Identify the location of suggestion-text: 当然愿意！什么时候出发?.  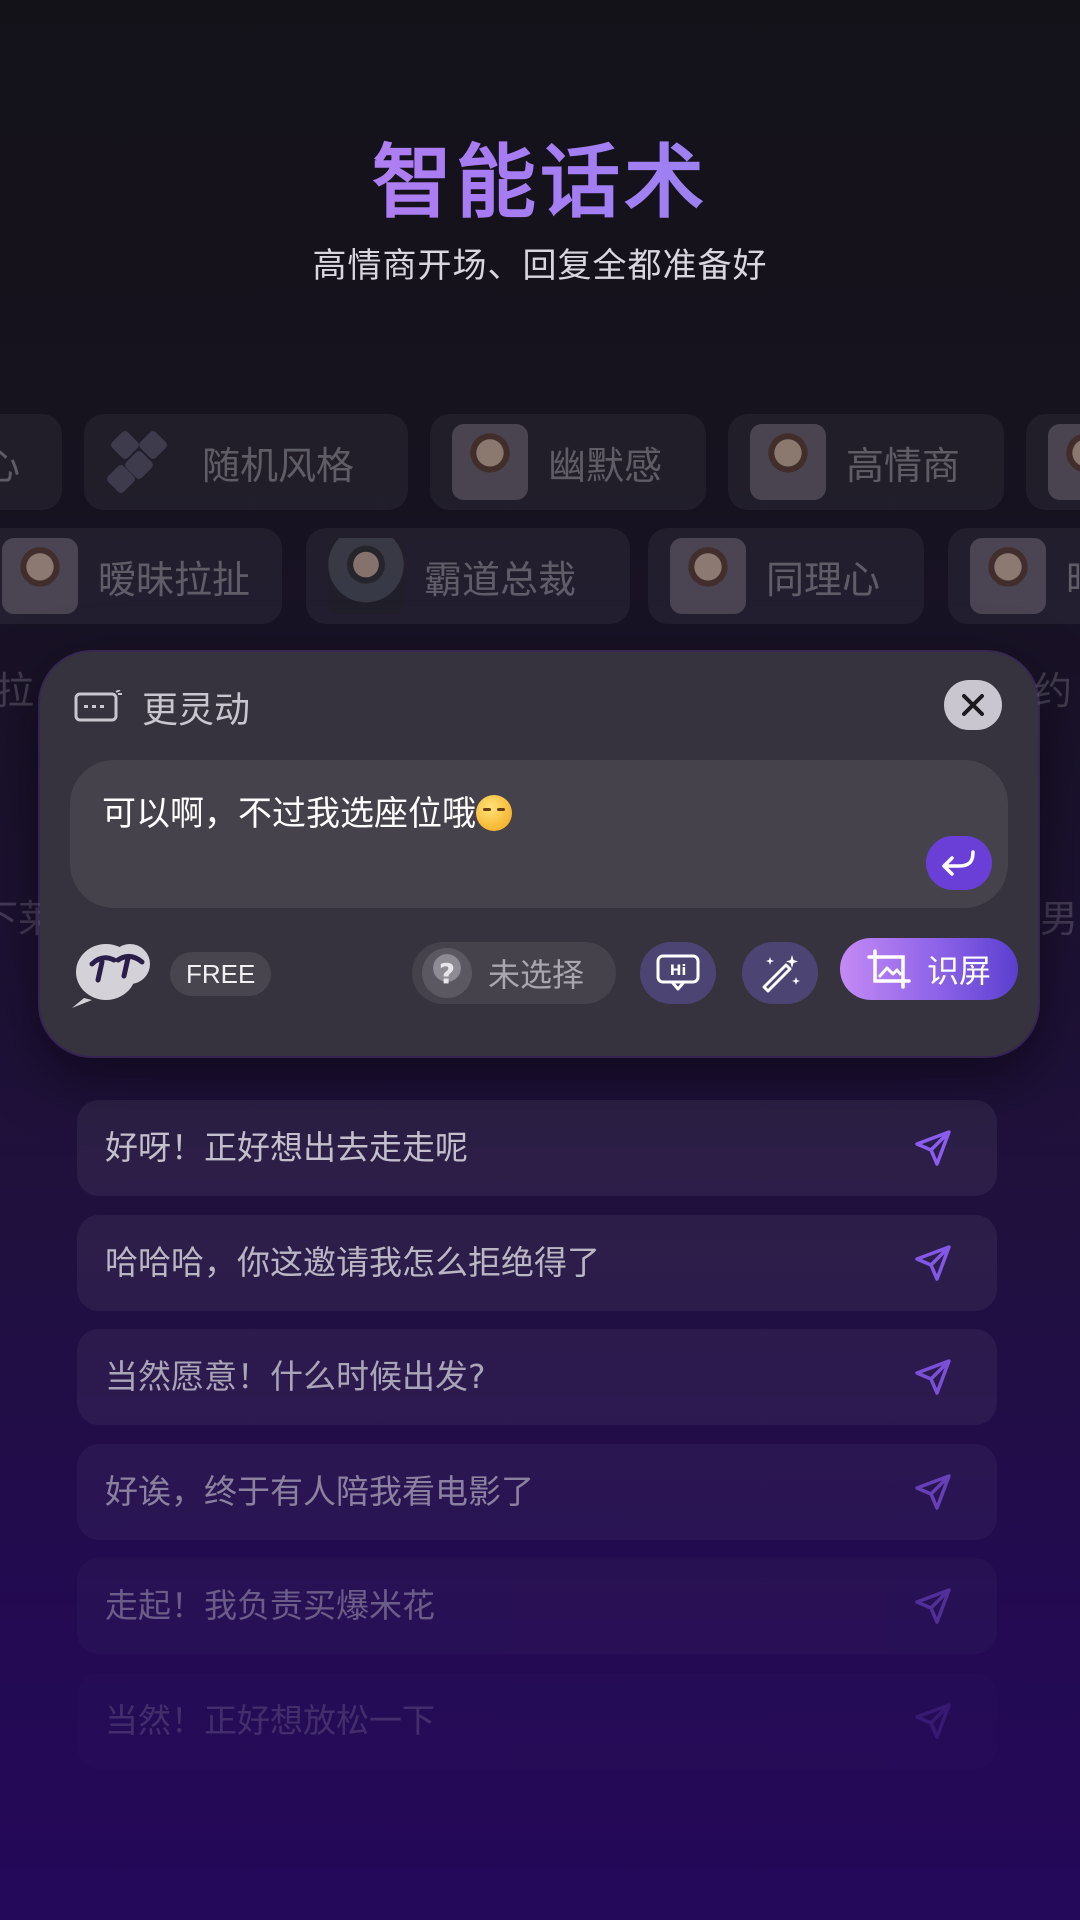
(295, 1376).